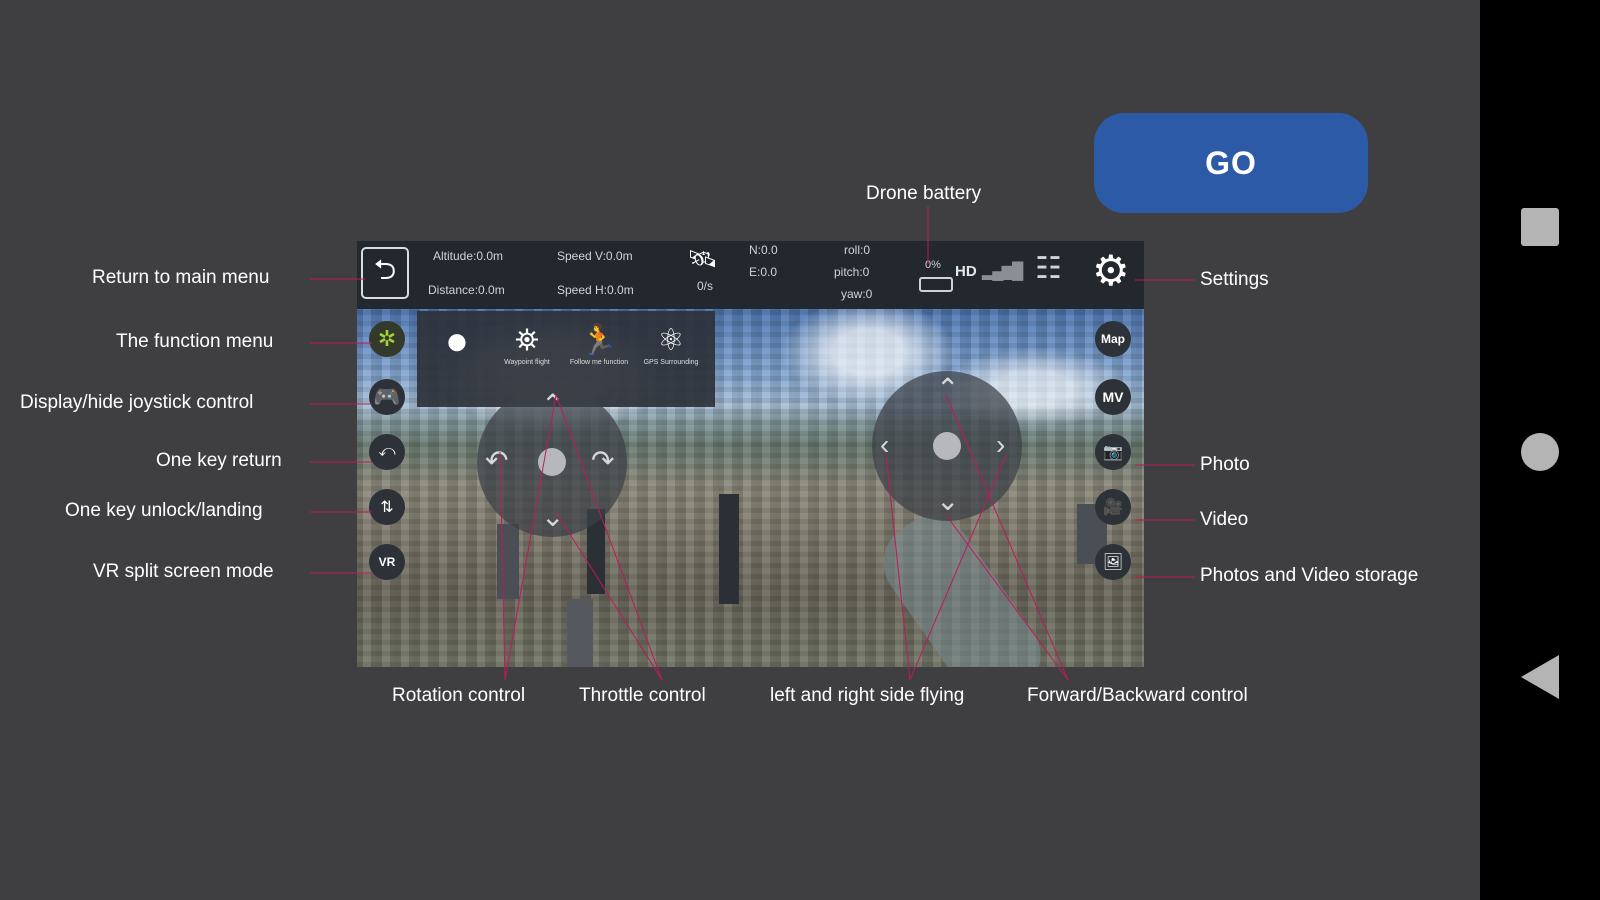 The height and width of the screenshot is (900, 1600). Describe the element at coordinates (702, 259) in the screenshot. I see `satellite-icon: 🛰` at that location.